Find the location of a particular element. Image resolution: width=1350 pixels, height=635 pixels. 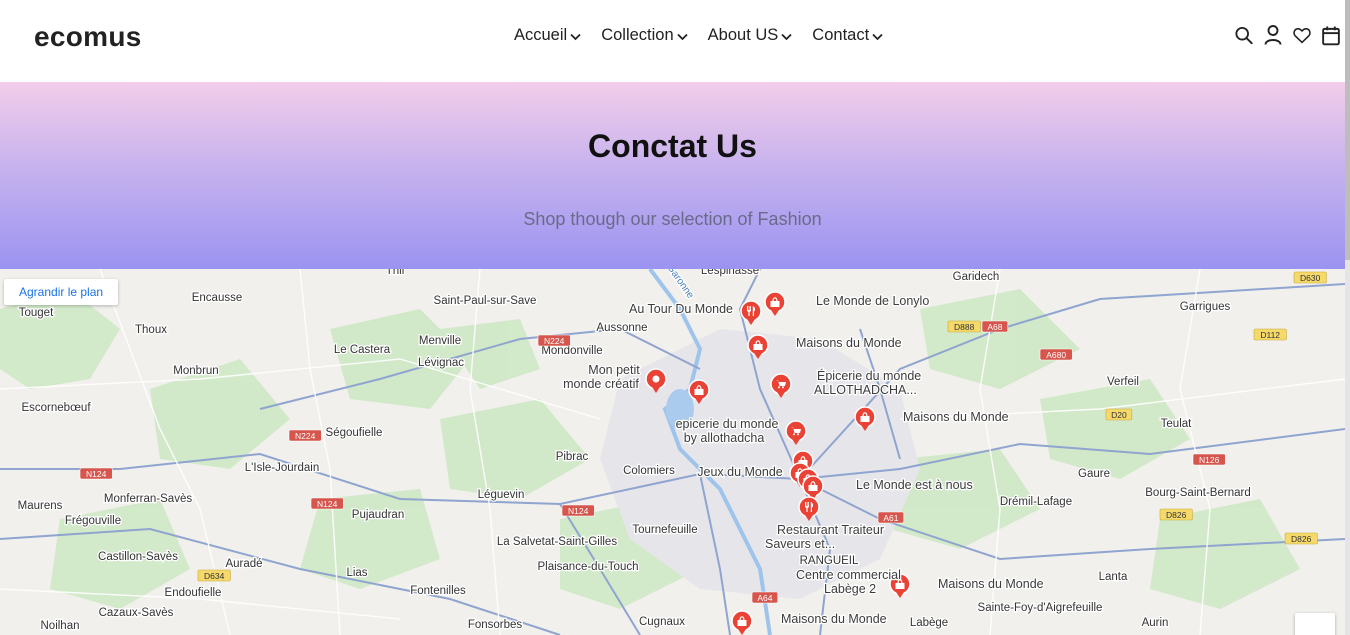

road-badge: A680 is located at coordinates (1056, 354).